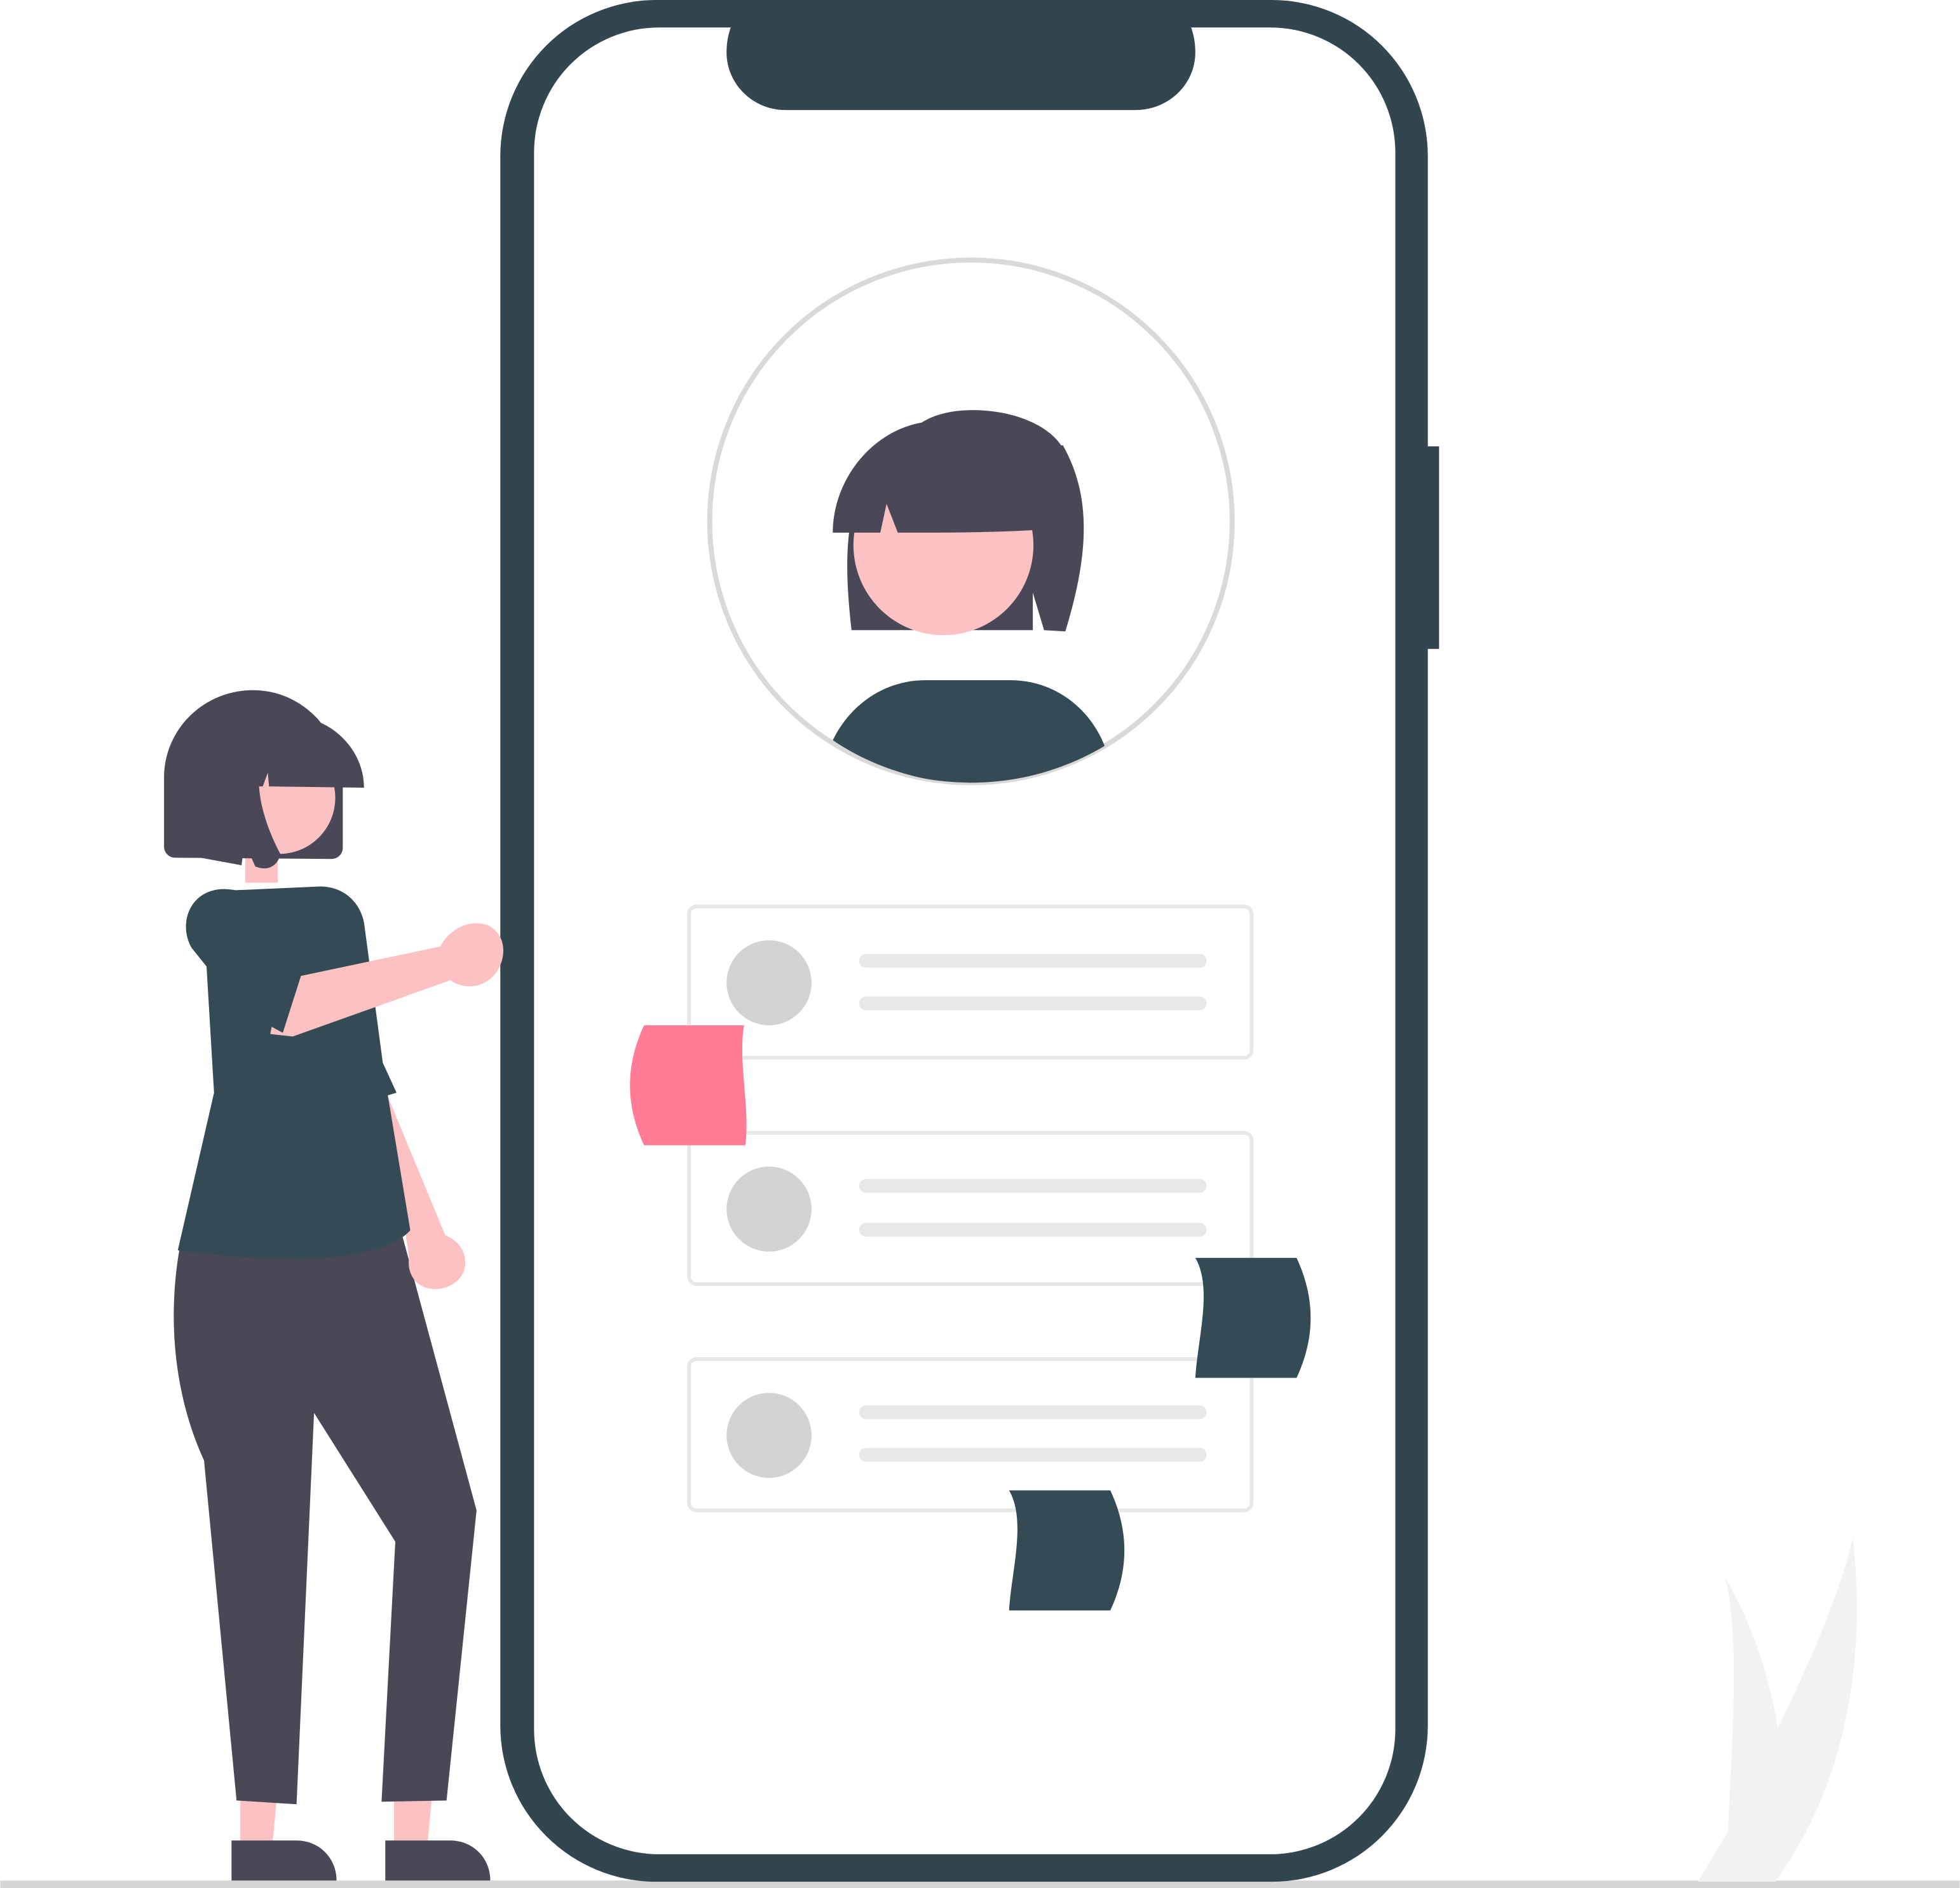 The height and width of the screenshot is (1888, 1960). What do you see at coordinates (438, 1860) in the screenshot?
I see `person-right-shoe` at bounding box center [438, 1860].